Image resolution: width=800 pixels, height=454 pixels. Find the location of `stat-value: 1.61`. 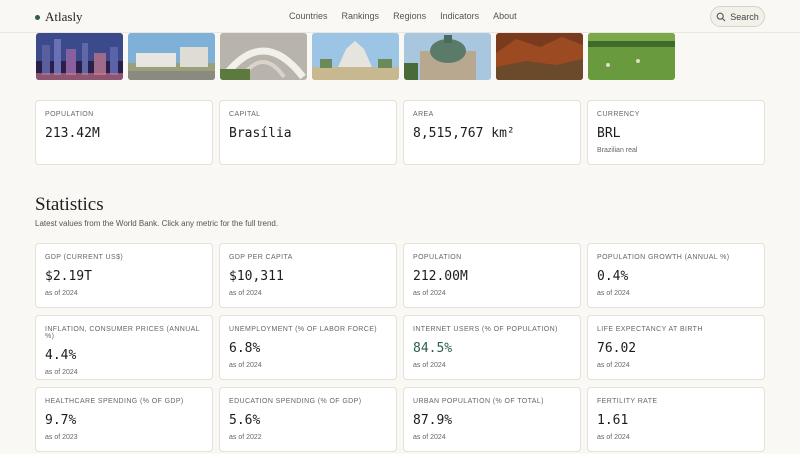

stat-value: 1.61 is located at coordinates (613, 420).